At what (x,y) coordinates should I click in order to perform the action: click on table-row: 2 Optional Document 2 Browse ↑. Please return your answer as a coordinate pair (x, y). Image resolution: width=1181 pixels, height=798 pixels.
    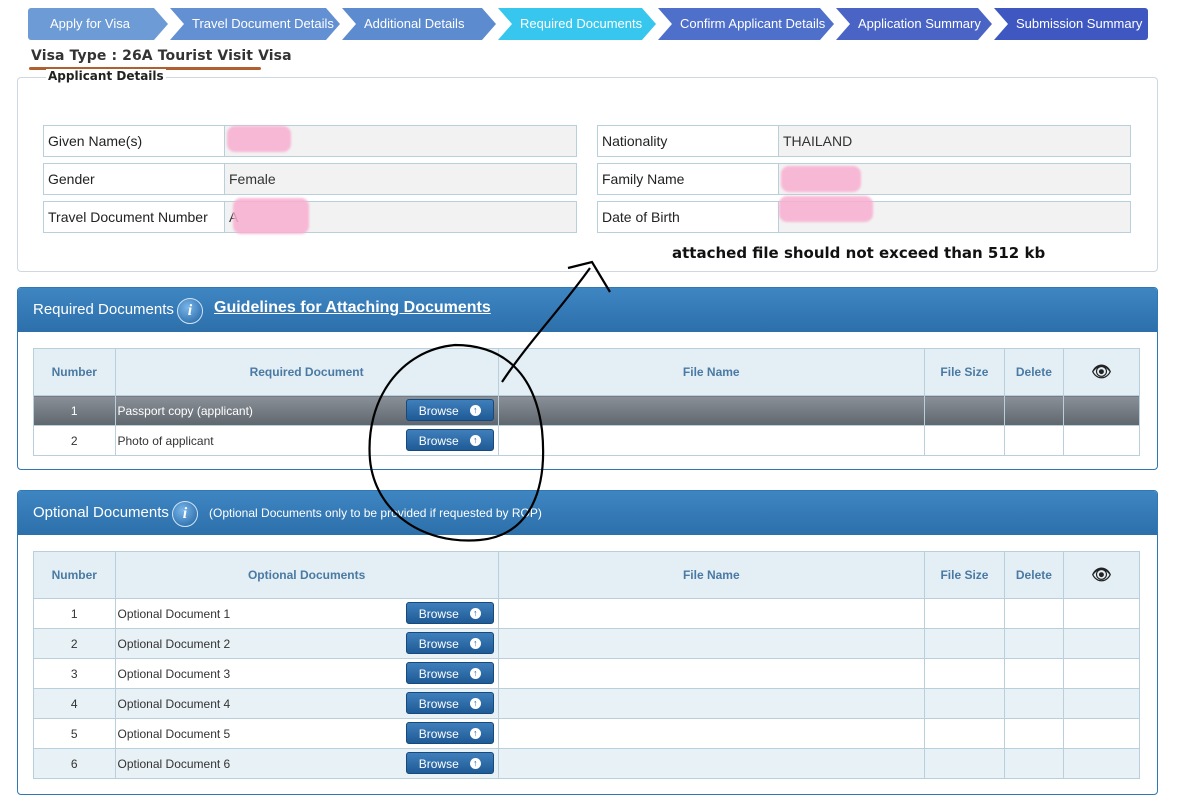
    Looking at the image, I should click on (587, 643).